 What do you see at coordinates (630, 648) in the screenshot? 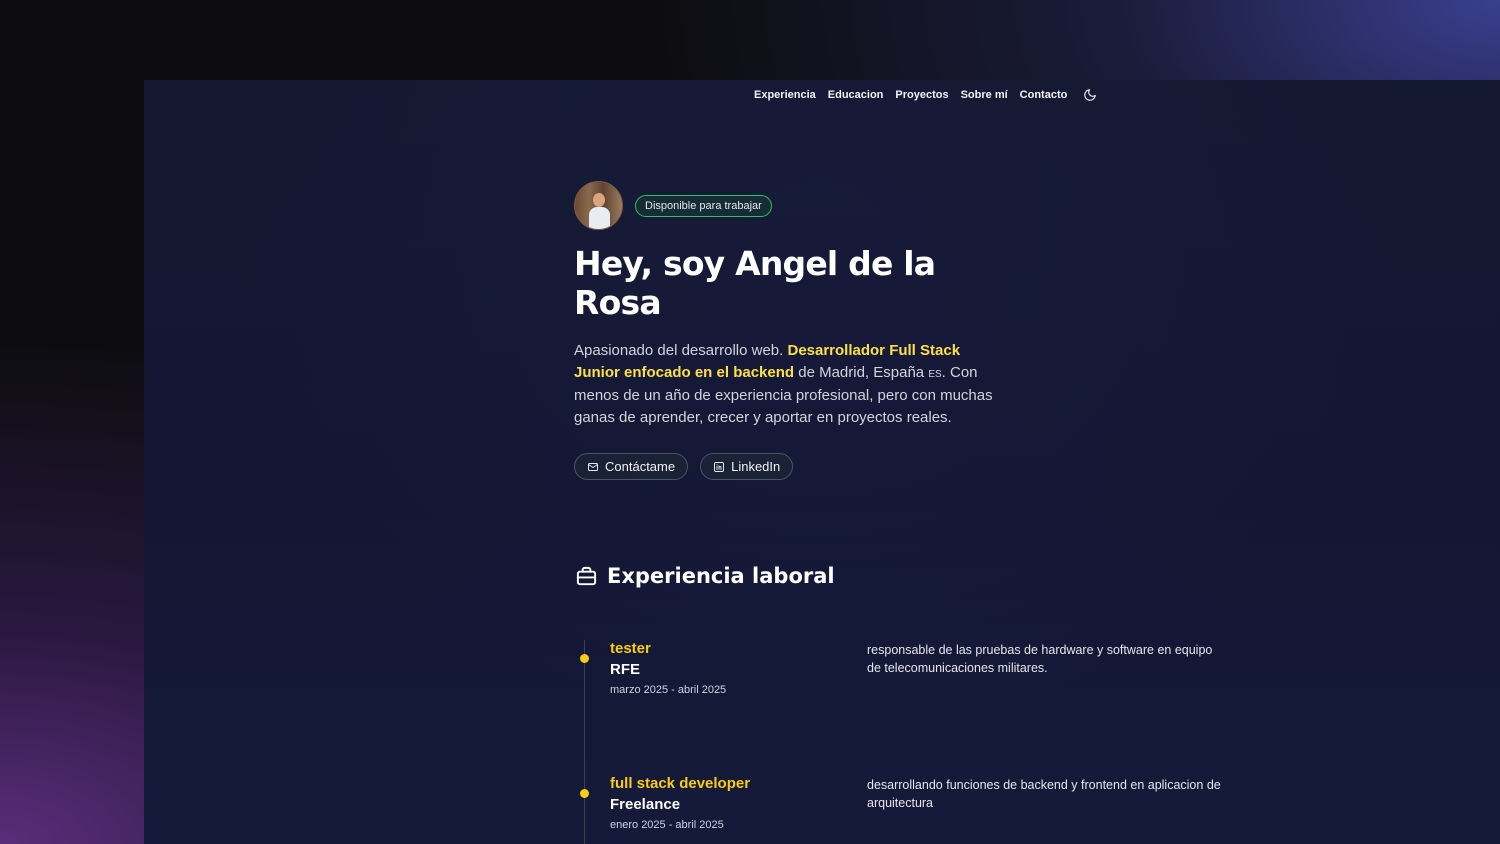
I see `job-role: tester` at bounding box center [630, 648].